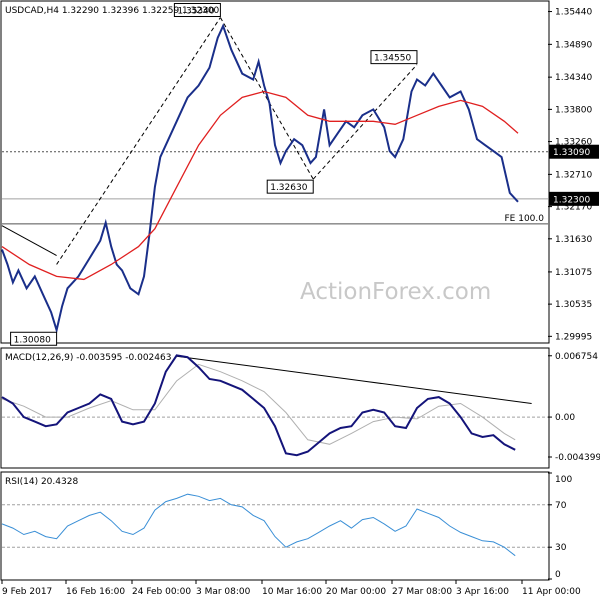 This screenshot has height=600, width=600. What do you see at coordinates (392, 59) in the screenshot?
I see `price-annotation-label: 1.34550` at bounding box center [392, 59].